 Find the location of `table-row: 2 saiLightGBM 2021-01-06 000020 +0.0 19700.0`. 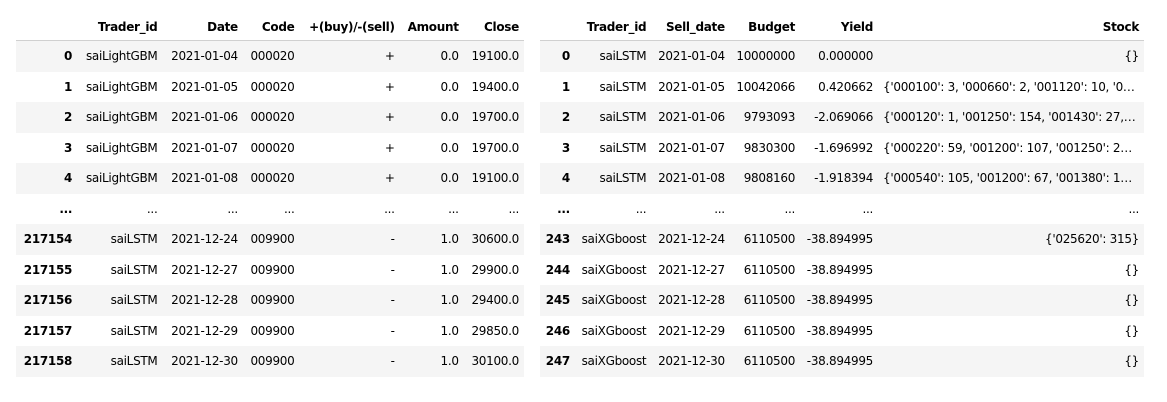

table-row: 2 saiLightGBM 2021-01-06 000020 +0.0 19700.0 is located at coordinates (270, 117).